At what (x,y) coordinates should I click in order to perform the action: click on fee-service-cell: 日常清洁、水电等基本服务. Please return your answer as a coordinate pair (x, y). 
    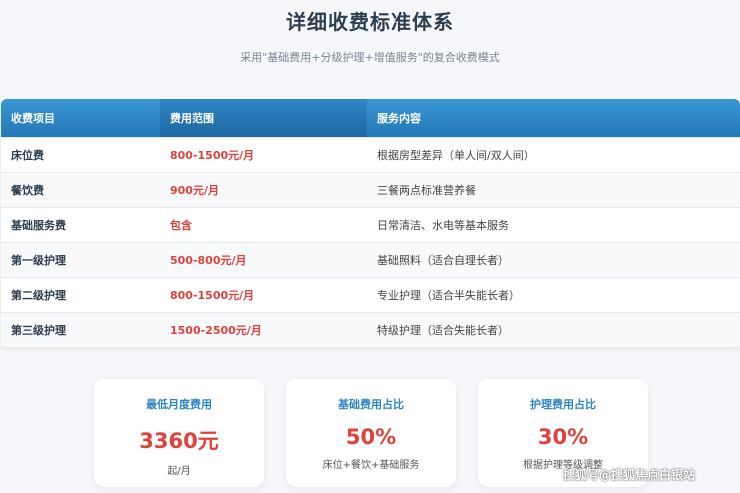
    Looking at the image, I should click on (553, 225).